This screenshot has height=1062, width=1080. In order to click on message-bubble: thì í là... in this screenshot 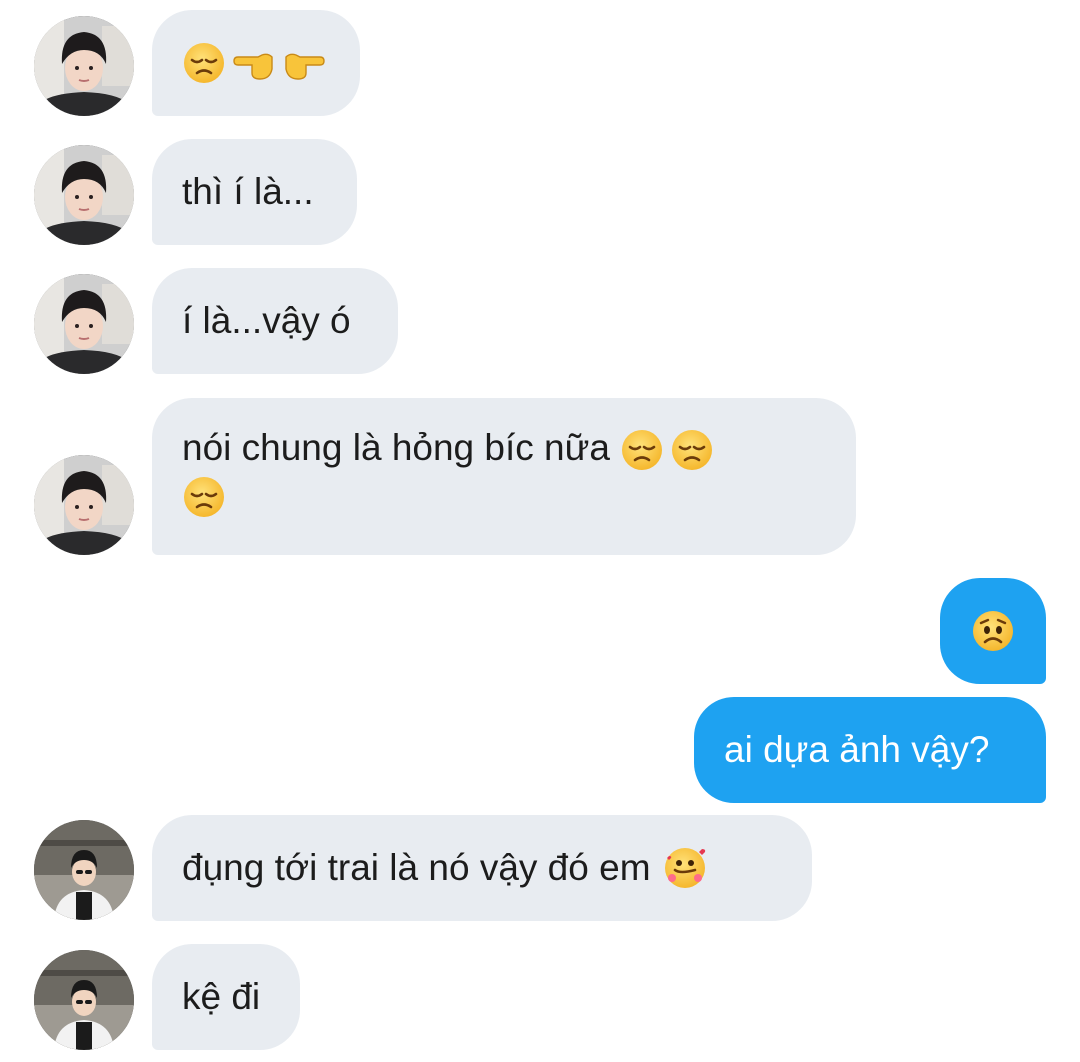, I will do `click(254, 192)`.